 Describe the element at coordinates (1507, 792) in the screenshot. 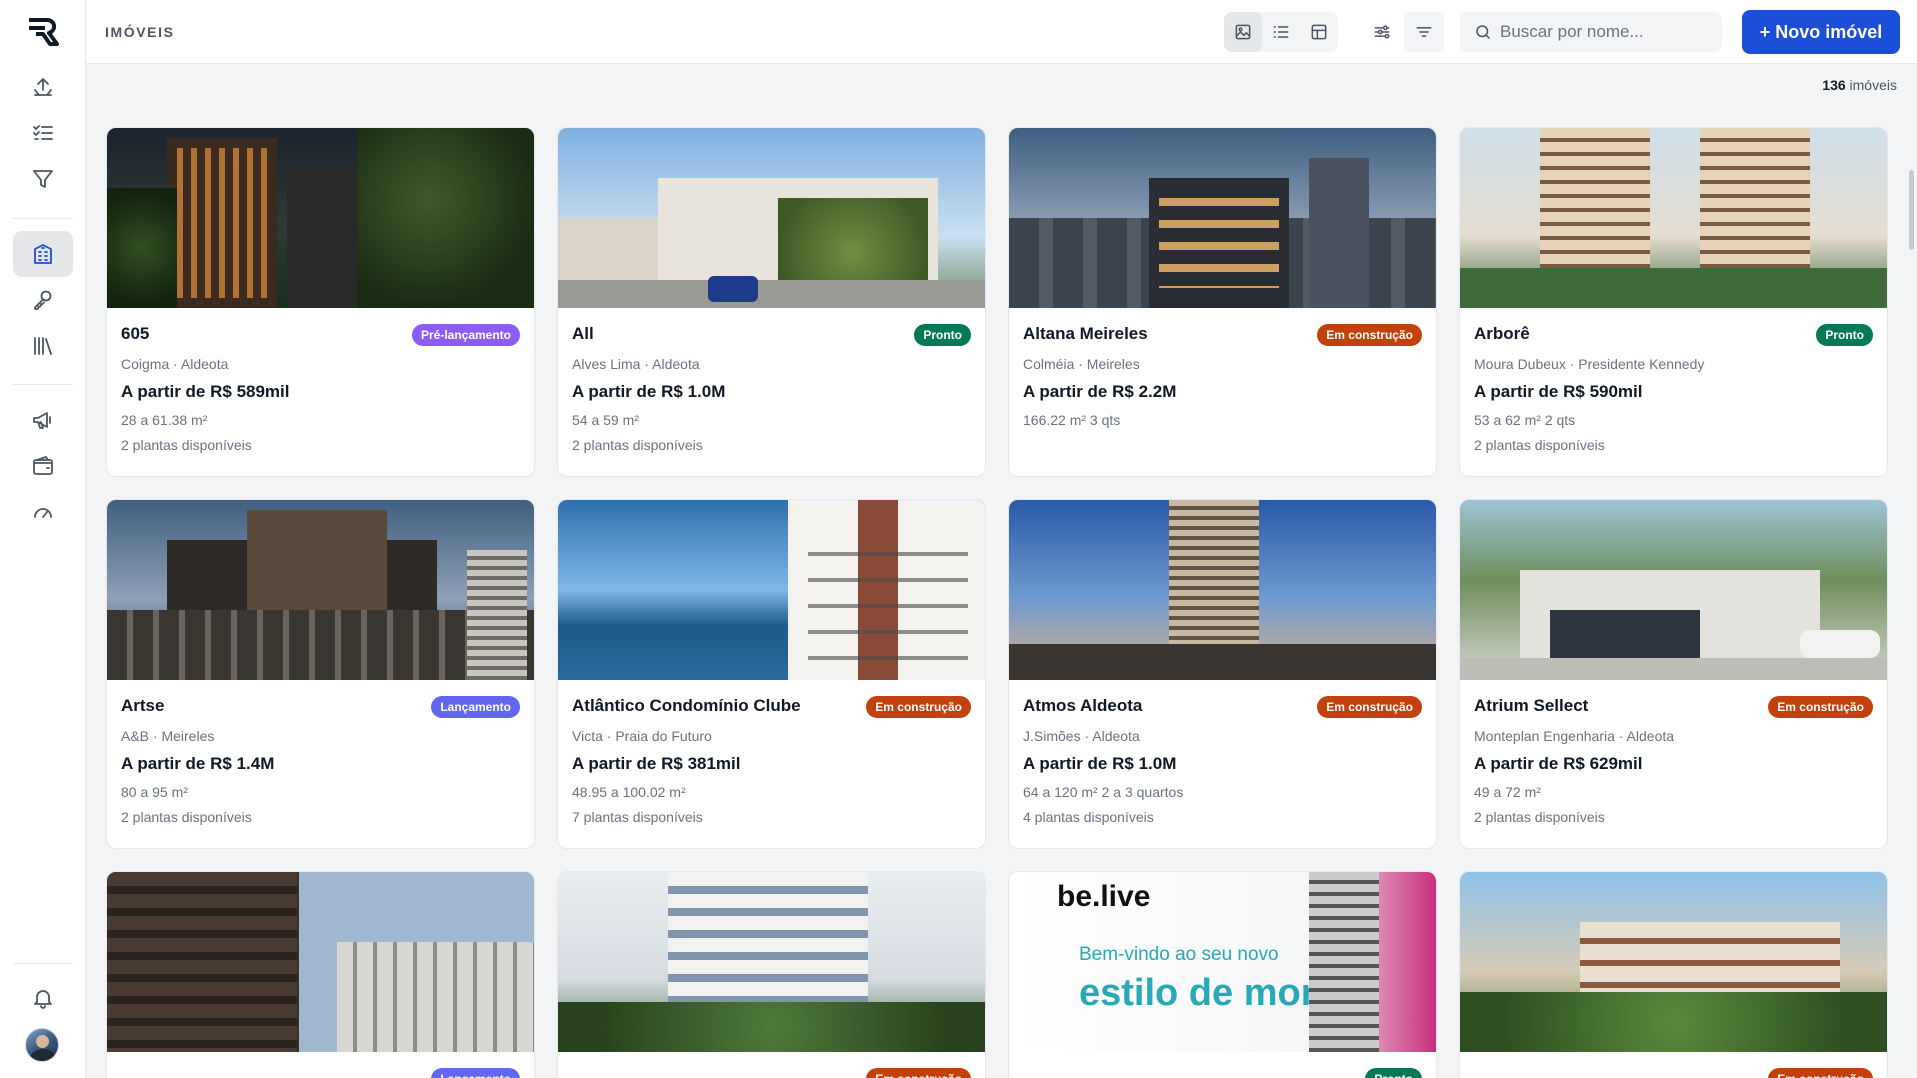

I see `property-area: 49 a 72 m²` at that location.